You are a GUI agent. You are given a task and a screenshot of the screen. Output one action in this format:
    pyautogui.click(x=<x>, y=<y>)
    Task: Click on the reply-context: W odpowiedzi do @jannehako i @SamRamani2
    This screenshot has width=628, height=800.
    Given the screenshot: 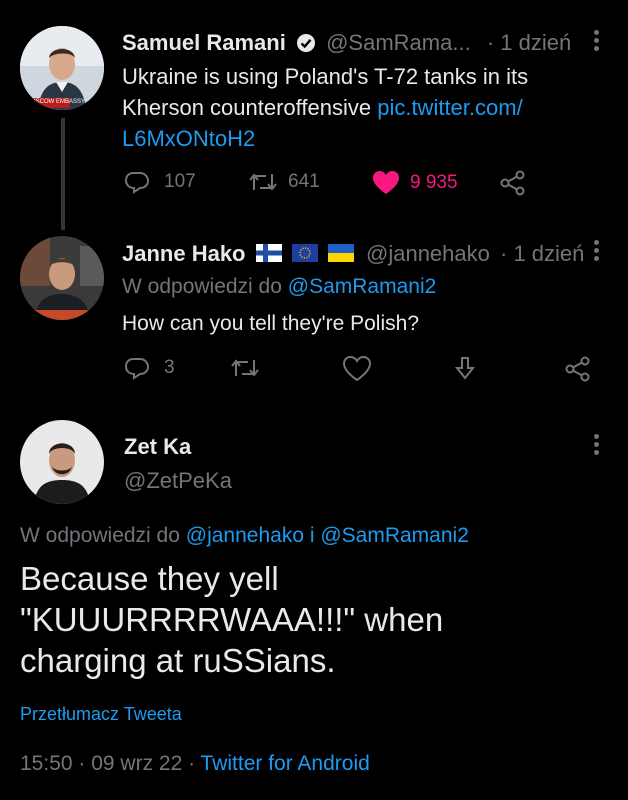 What is the action you would take?
    pyautogui.click(x=244, y=536)
    